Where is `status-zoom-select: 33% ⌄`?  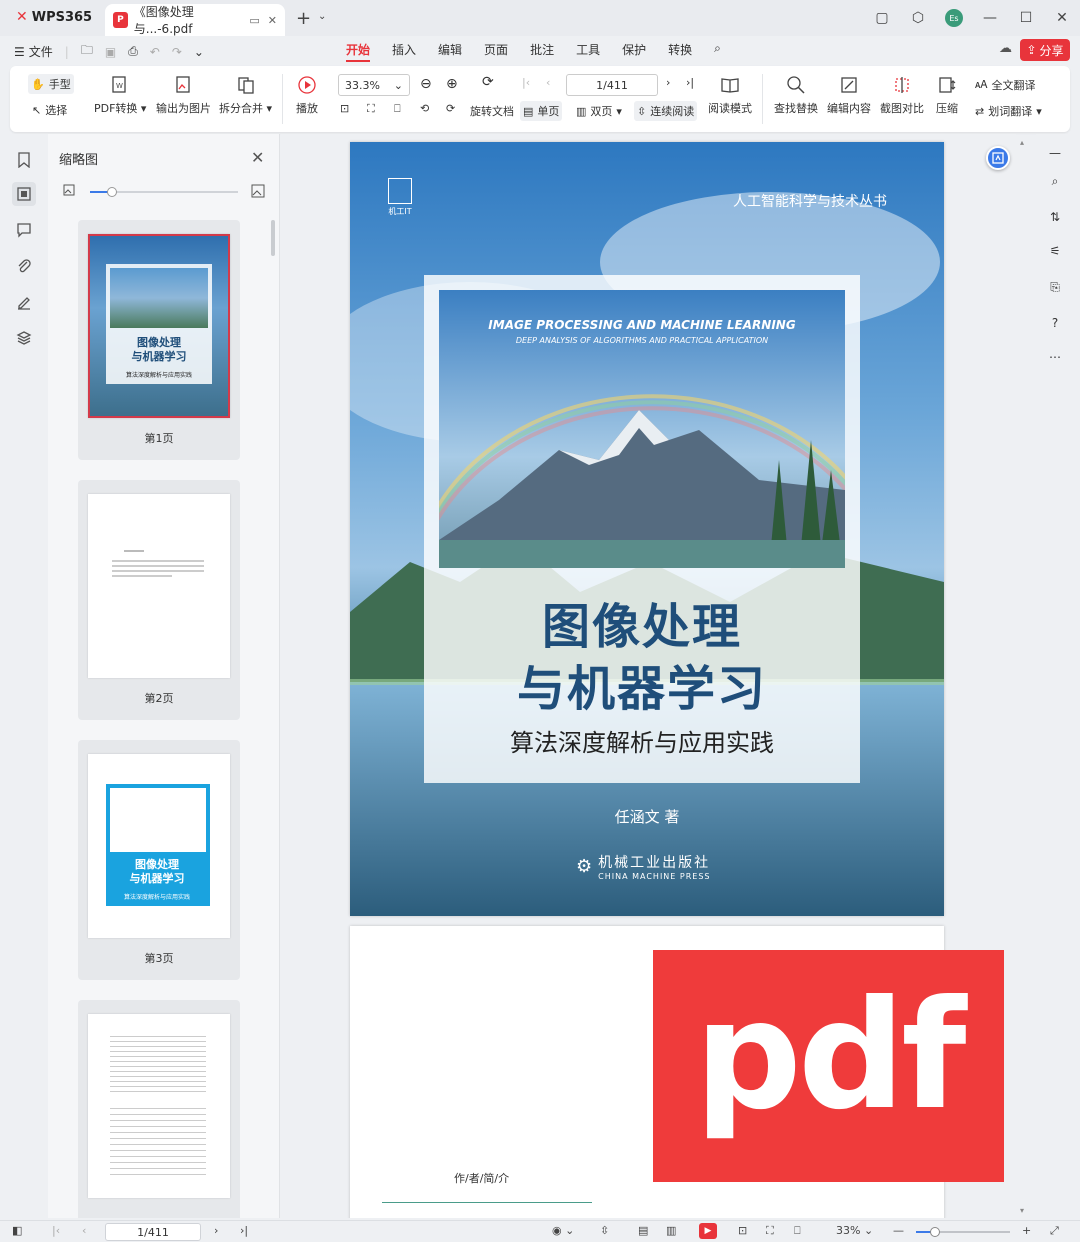
status-zoom-select: 33% ⌄ is located at coordinates (854, 1230).